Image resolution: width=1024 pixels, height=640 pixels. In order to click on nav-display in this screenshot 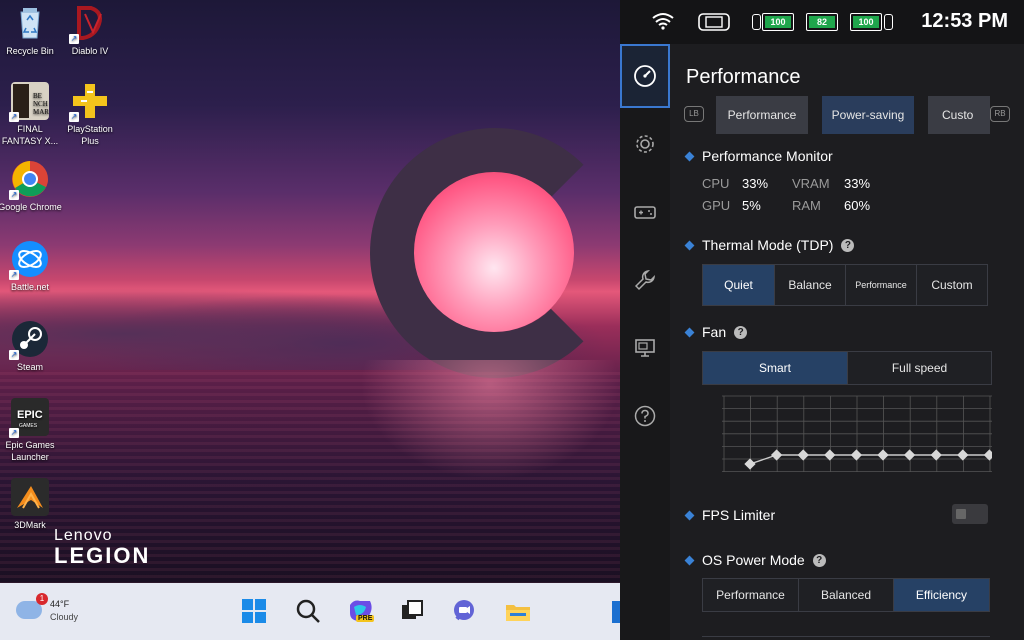, I will do `click(645, 348)`.